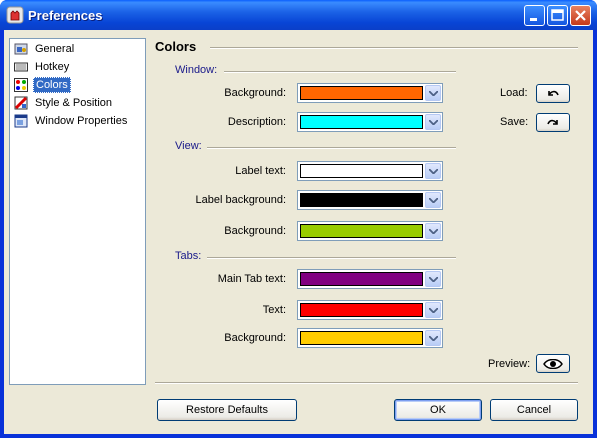 This screenshot has width=597, height=438. I want to click on view-label-background-label: Label background:, so click(240, 200).